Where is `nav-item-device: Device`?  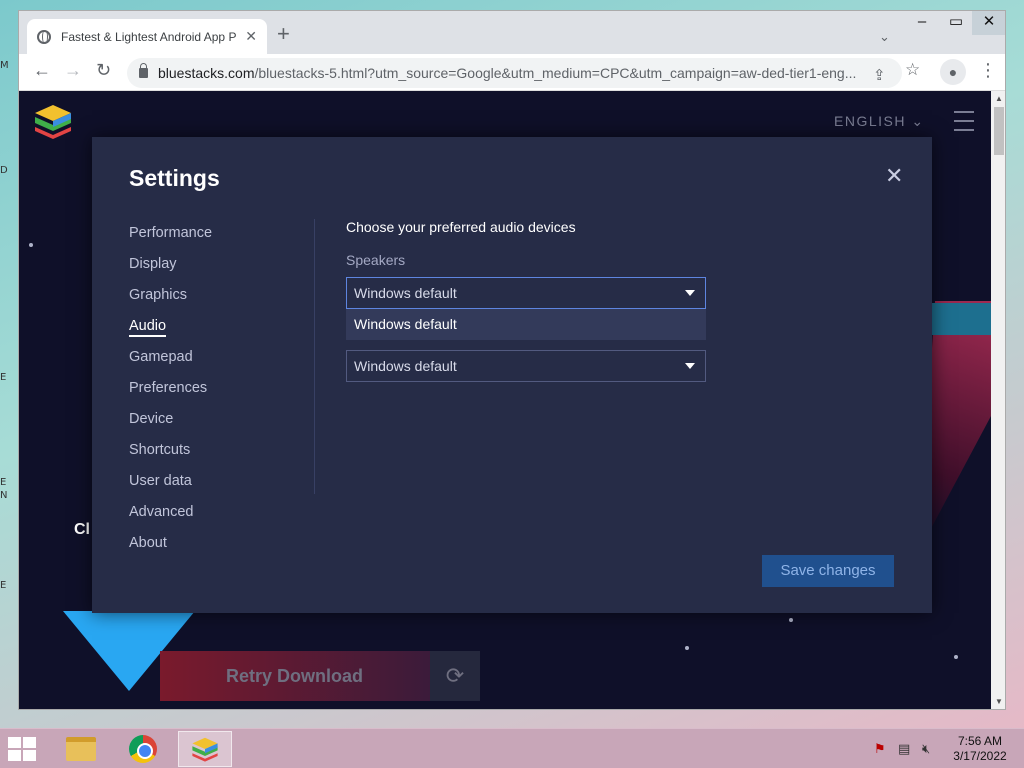 nav-item-device: Device is located at coordinates (170, 424).